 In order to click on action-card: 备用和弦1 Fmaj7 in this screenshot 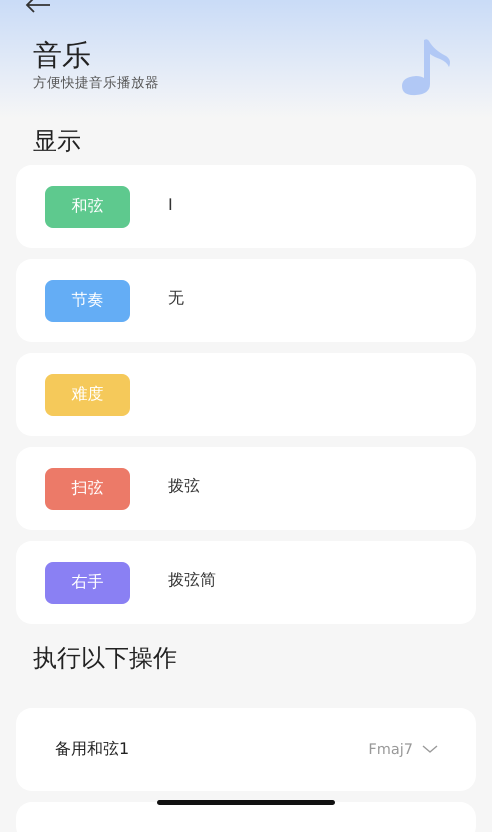, I will do `click(246, 749)`.